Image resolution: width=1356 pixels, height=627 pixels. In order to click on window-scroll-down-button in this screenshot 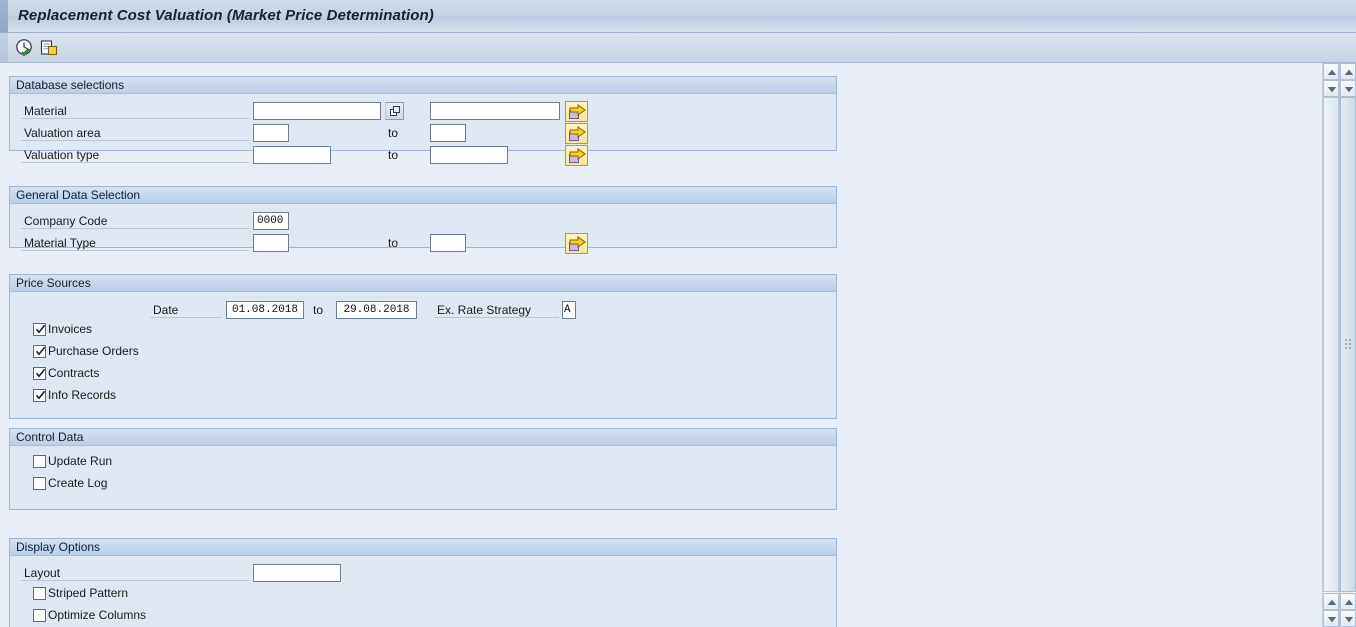, I will do `click(1348, 88)`.